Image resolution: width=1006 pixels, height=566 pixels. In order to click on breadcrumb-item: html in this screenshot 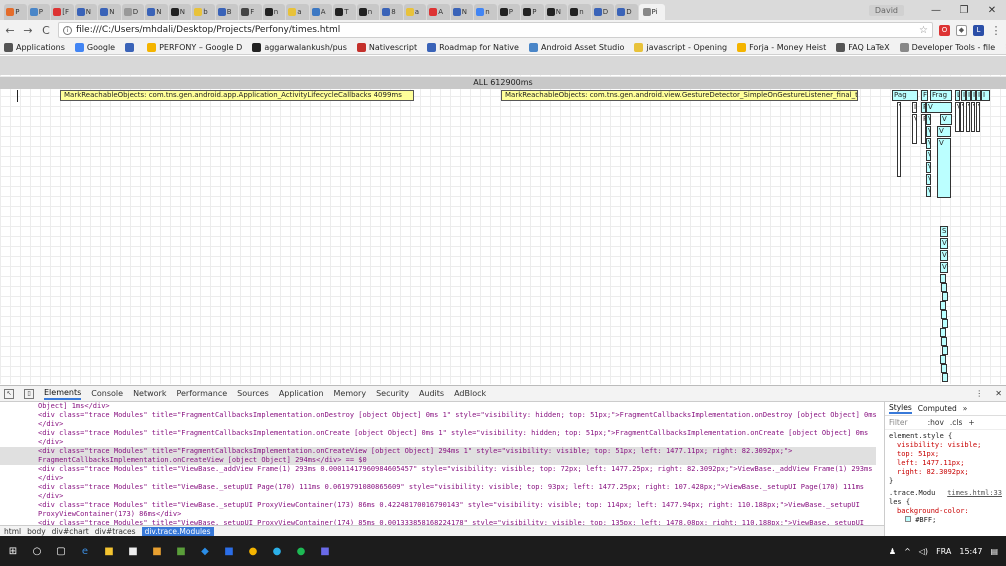, I will do `click(12, 531)`.